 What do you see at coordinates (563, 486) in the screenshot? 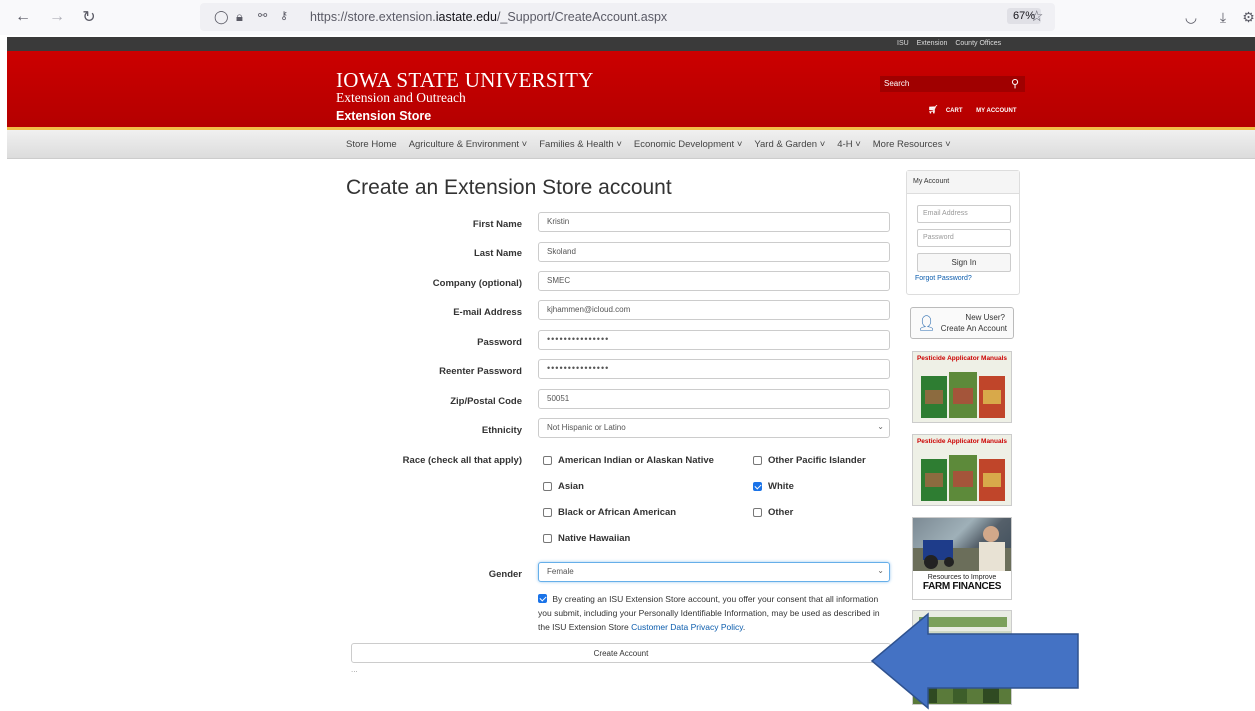
I see `race-asian-checkbox: Asian` at bounding box center [563, 486].